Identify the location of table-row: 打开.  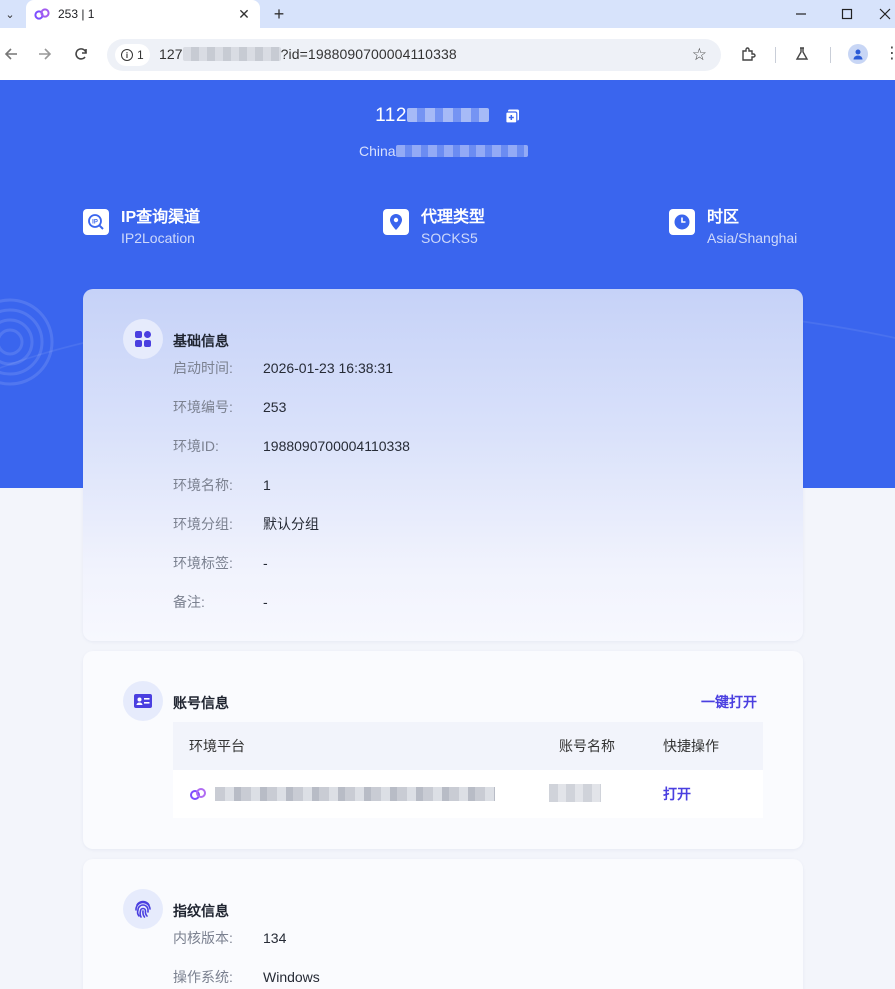
(468, 794).